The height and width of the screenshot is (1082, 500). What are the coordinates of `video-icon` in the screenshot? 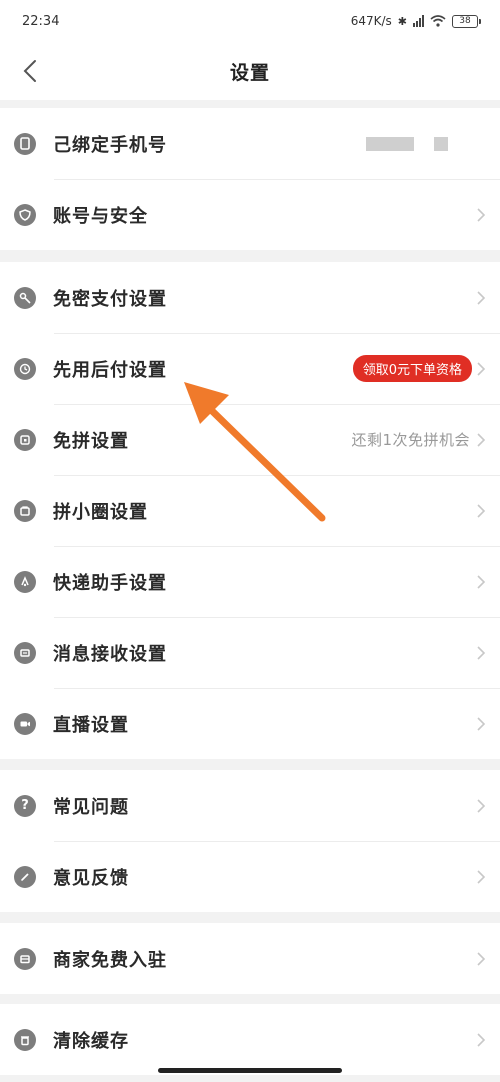 It's located at (25, 723).